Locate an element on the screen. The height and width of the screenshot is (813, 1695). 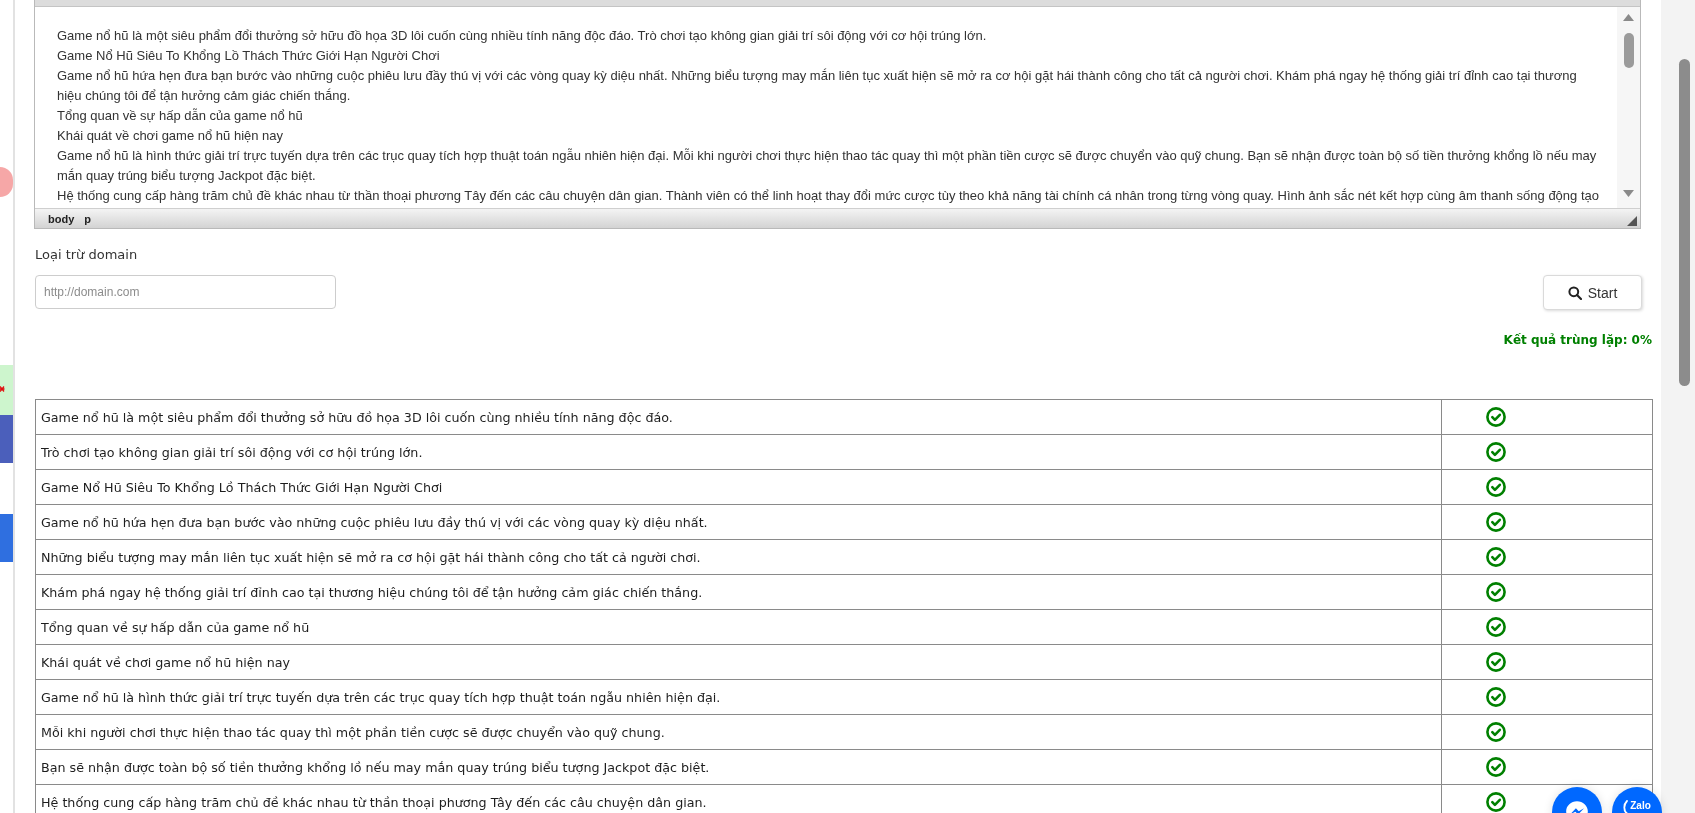
editor-paragraph: Game nổ hũ là hình thức giải trí trực tuyến dựa trên các trục quay tích hợp thuật toán ngẫu nhiên hiện đại. Mỗi khi người chơi thực hiện thao tác quay thì một phần tiền cược sẽ được chuyển vào quỹ chung. Bạn sẽ nhận được toàn bộ số tiền thưởng khổng lồ nếu may mắn quay trúng biểu tượng Jackpot đặc biệt. is located at coordinates (827, 166).